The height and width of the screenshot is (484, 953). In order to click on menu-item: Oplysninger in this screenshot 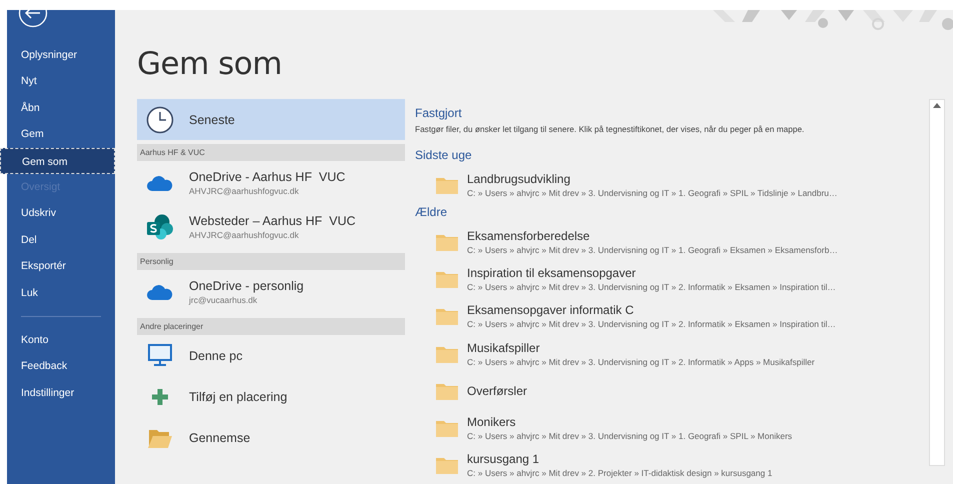, I will do `click(61, 55)`.